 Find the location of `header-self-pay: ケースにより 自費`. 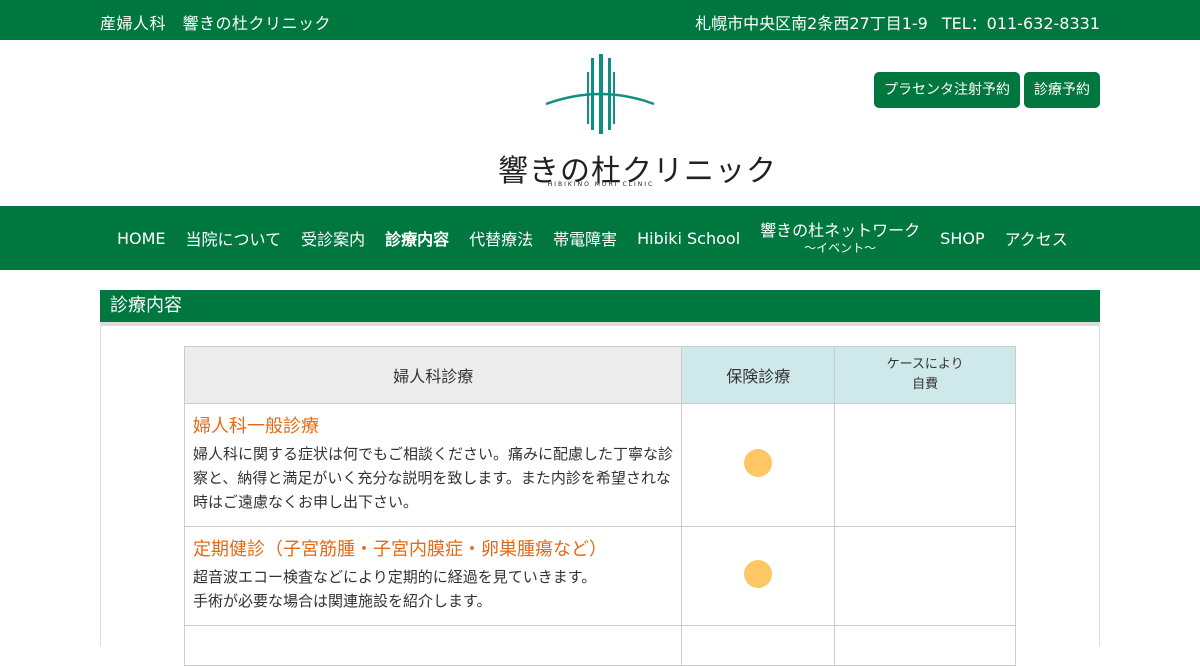

header-self-pay: ケースにより 自費 is located at coordinates (925, 375).